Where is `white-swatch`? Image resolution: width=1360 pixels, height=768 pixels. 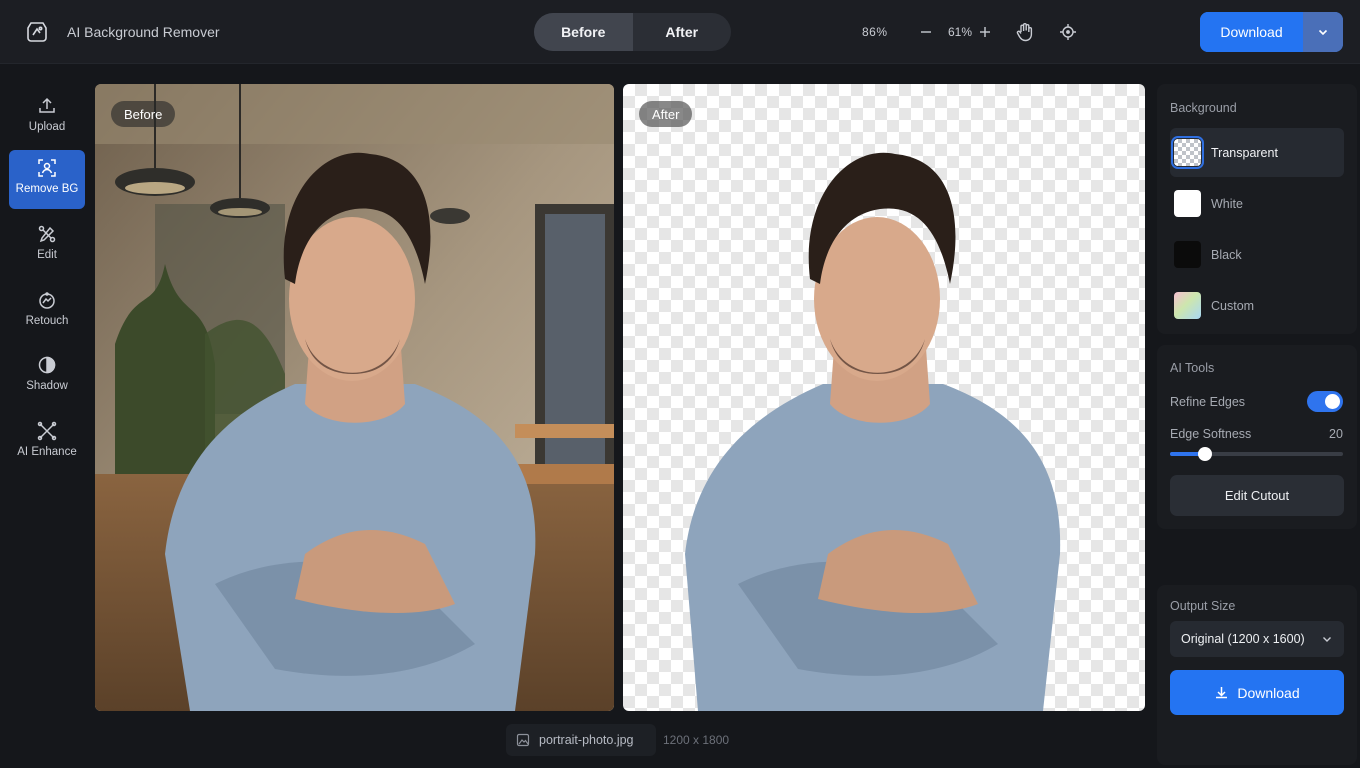 white-swatch is located at coordinates (1187, 203).